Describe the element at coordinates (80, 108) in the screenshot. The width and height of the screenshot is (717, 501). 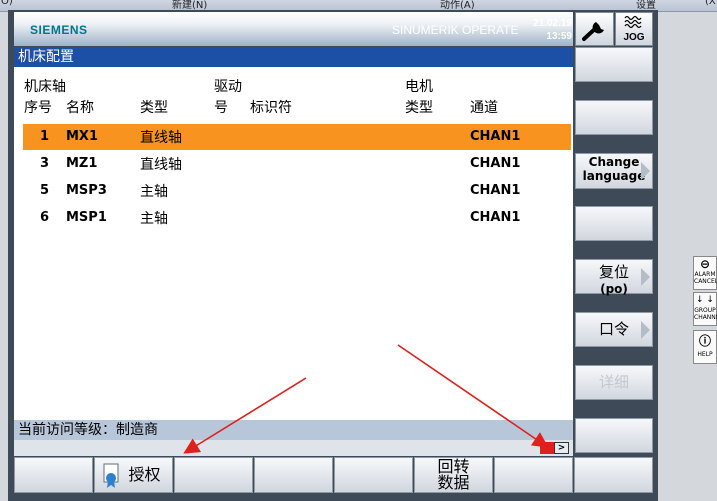
I see `col-name: 名称` at that location.